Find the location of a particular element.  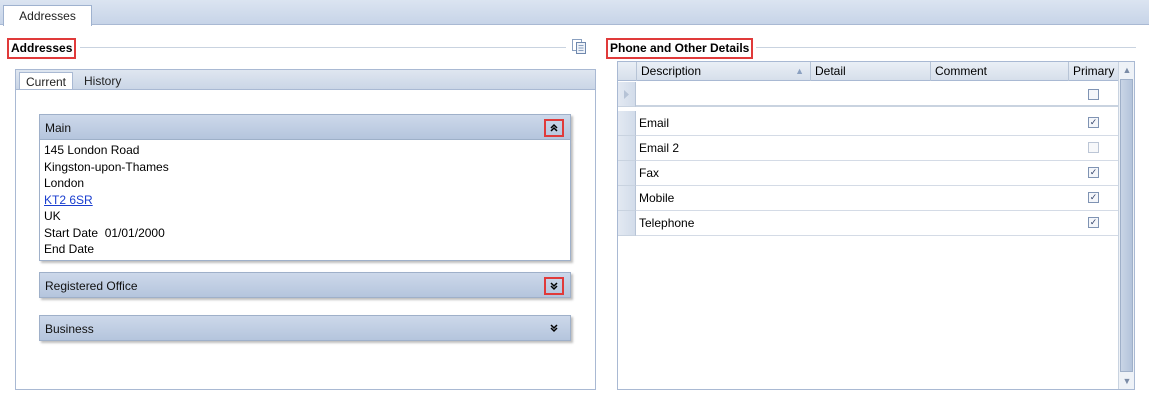

postcode-link: KT2 6SR is located at coordinates (68, 200).